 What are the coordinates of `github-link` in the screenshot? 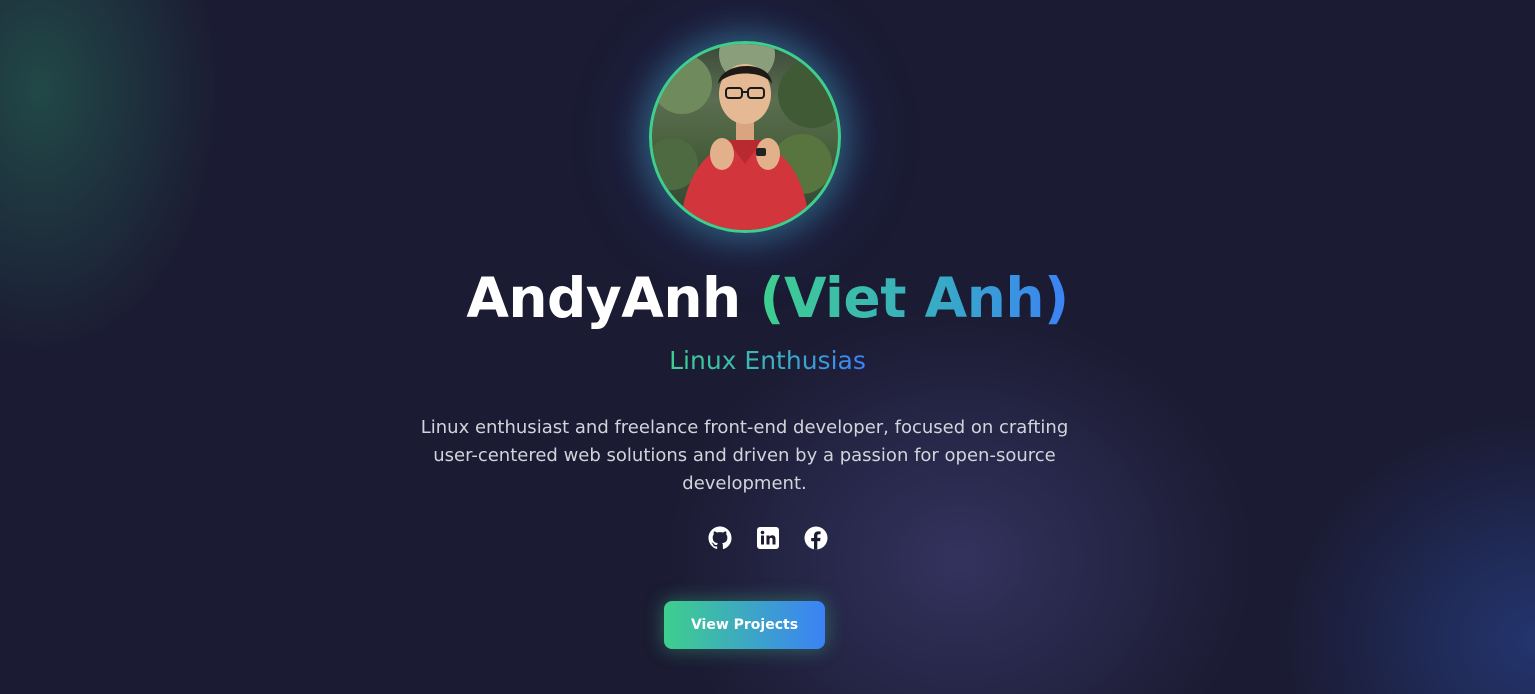 It's located at (720, 540).